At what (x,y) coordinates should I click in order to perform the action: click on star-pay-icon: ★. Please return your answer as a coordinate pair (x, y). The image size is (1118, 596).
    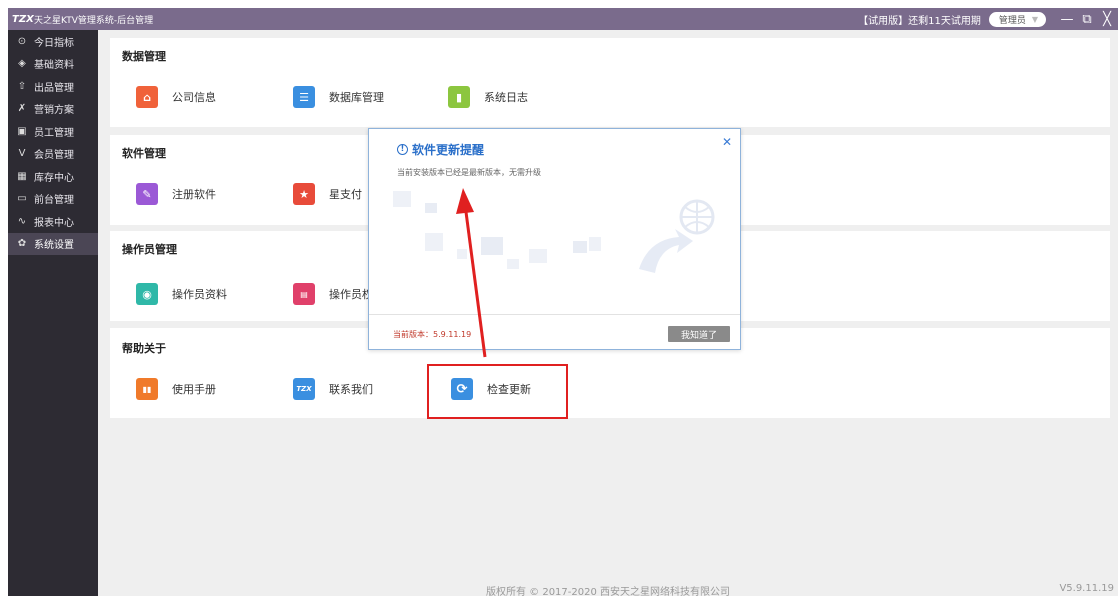
    Looking at the image, I should click on (304, 194).